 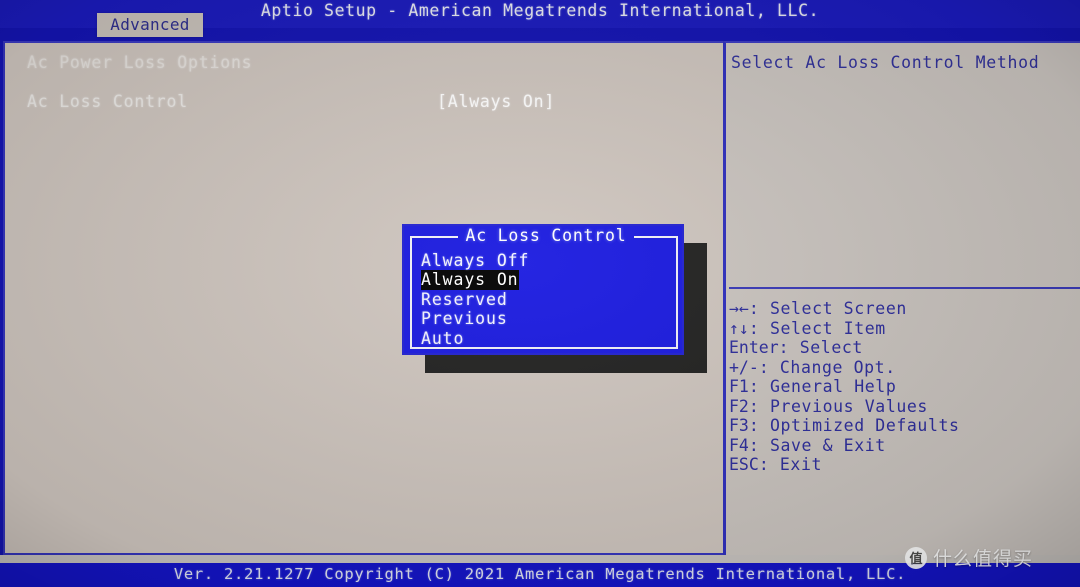 What do you see at coordinates (496, 101) in the screenshot?
I see `setting-value-ac-loss-control: [Always On]` at bounding box center [496, 101].